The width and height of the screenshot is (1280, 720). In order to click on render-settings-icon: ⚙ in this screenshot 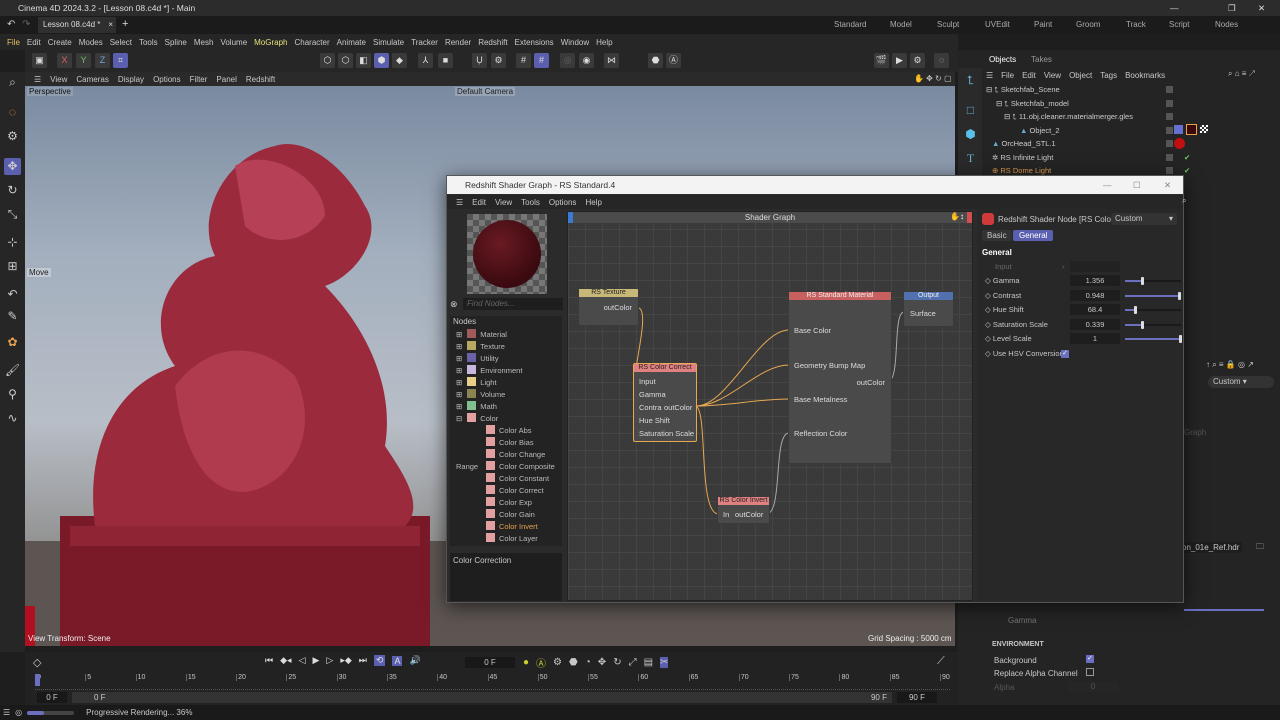, I will do `click(917, 60)`.